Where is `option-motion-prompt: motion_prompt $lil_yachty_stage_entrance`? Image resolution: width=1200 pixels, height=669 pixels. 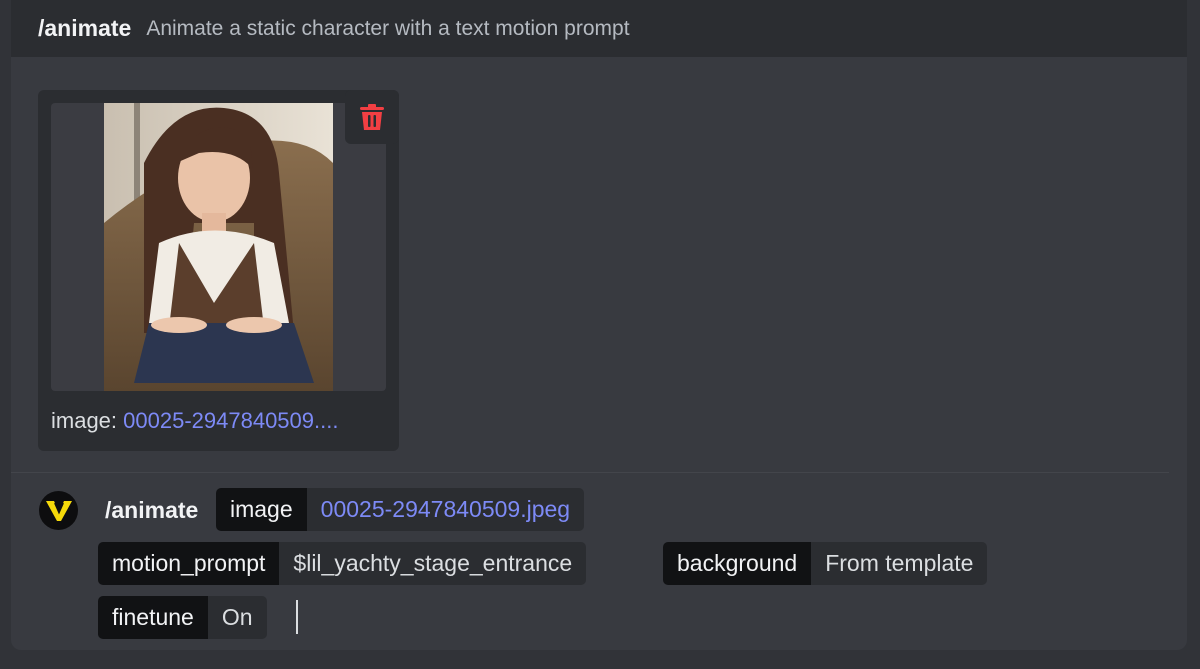
option-motion-prompt: motion_prompt $lil_yachty_stage_entrance is located at coordinates (342, 563).